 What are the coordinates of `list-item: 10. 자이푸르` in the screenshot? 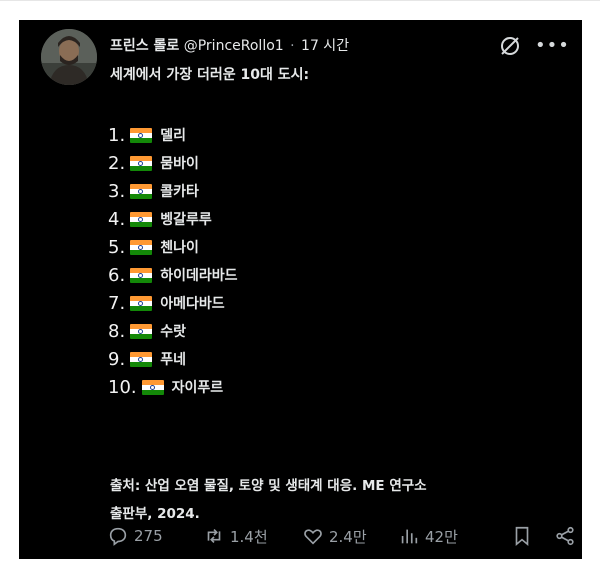 It's located at (172, 387).